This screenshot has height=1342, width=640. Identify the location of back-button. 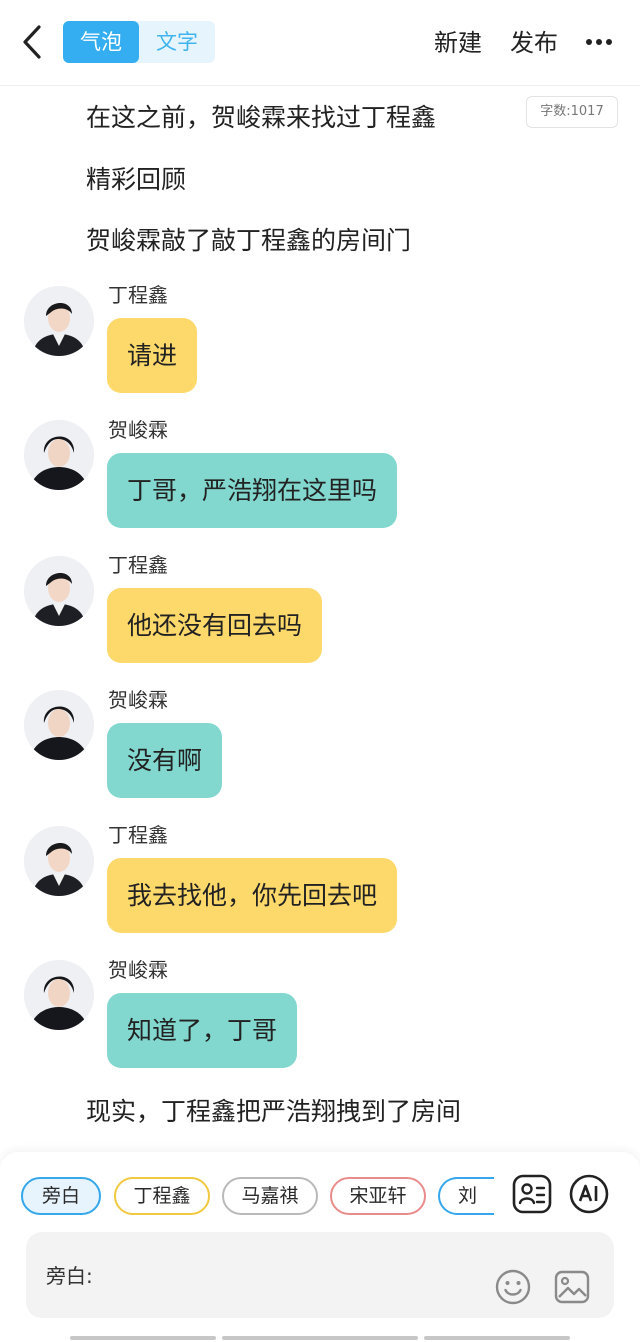
(33, 42).